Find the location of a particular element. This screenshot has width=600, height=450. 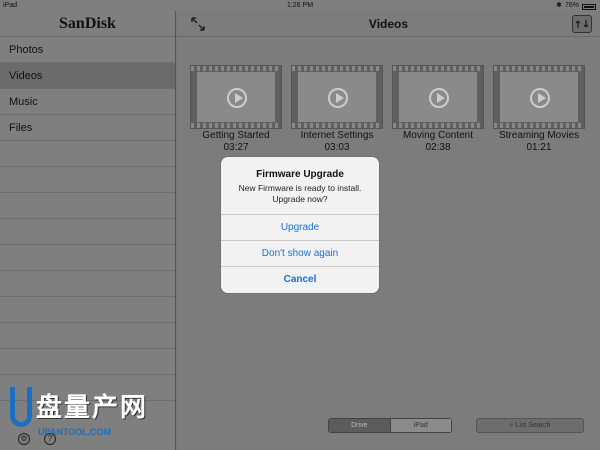

page-title: Videos is located at coordinates (388, 24).